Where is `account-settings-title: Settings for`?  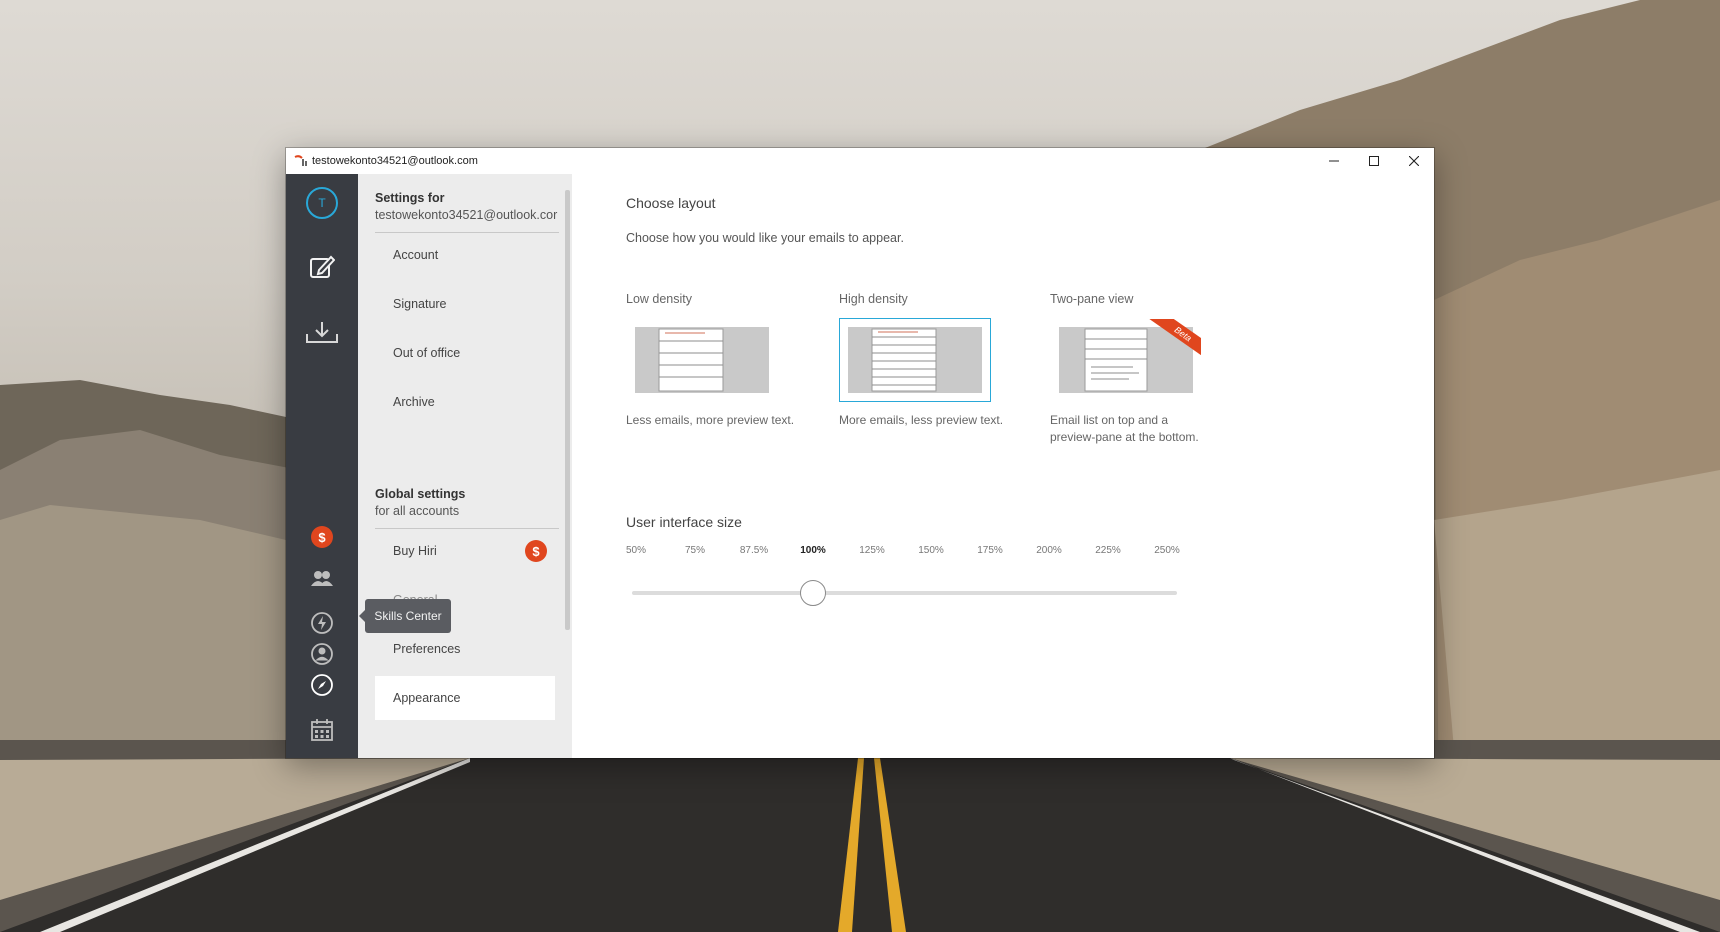 account-settings-title: Settings for is located at coordinates (410, 198).